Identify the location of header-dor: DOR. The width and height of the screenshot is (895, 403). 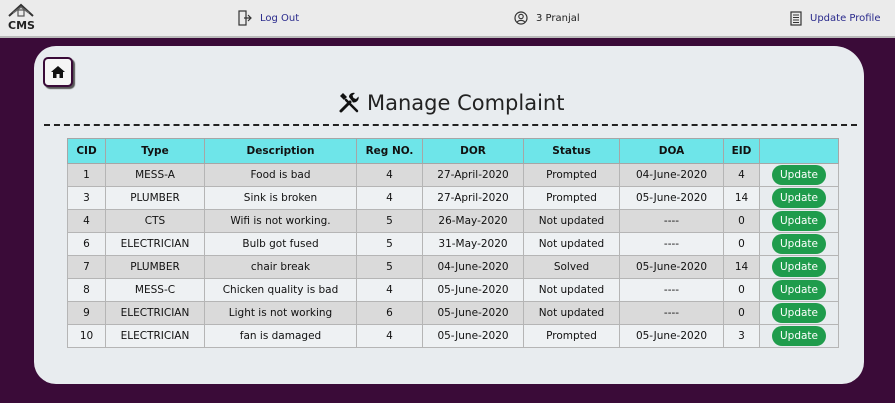
(473, 151).